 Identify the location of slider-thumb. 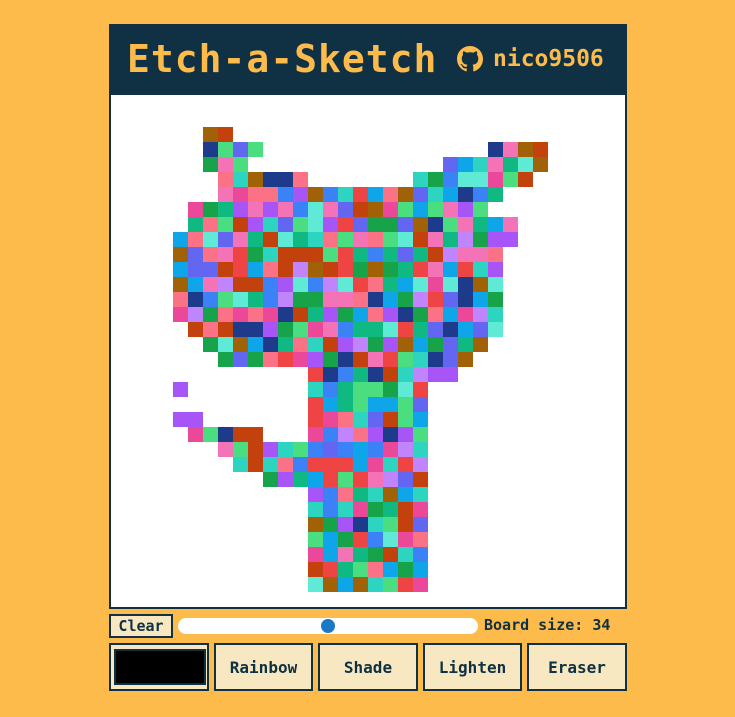
(328, 626).